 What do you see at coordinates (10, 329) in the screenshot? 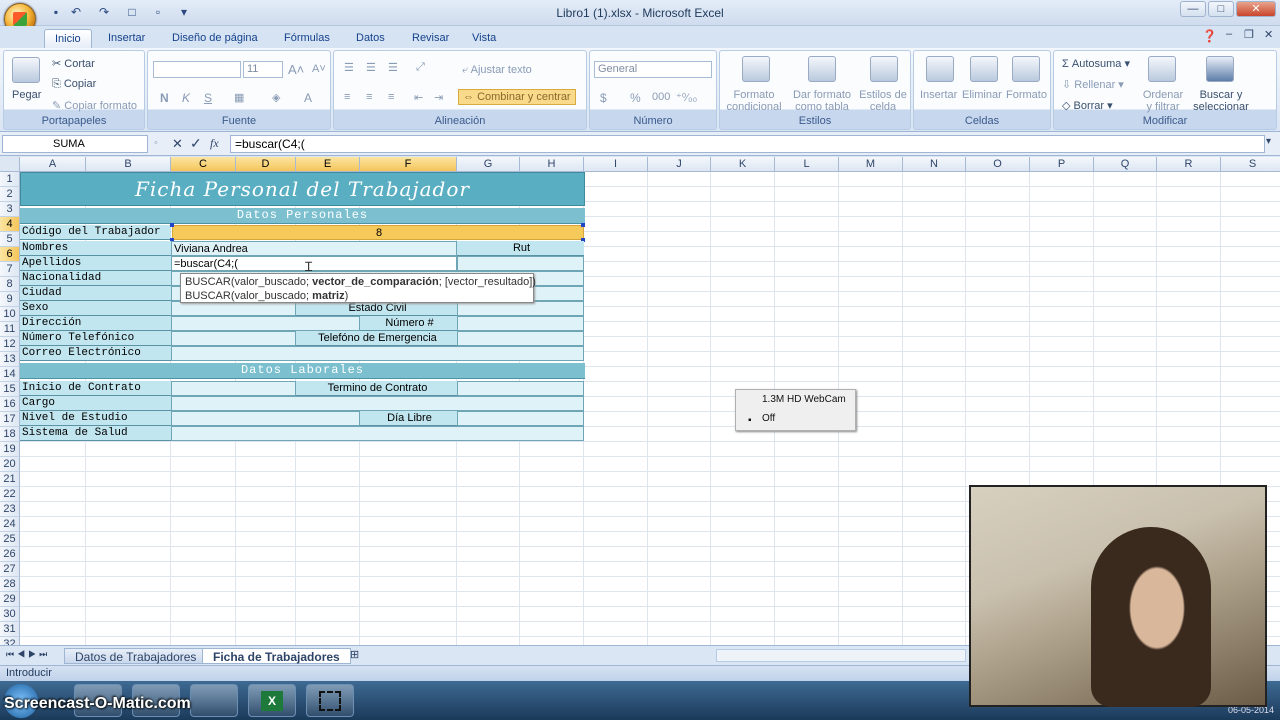
I see `row-header-11: 11` at bounding box center [10, 329].